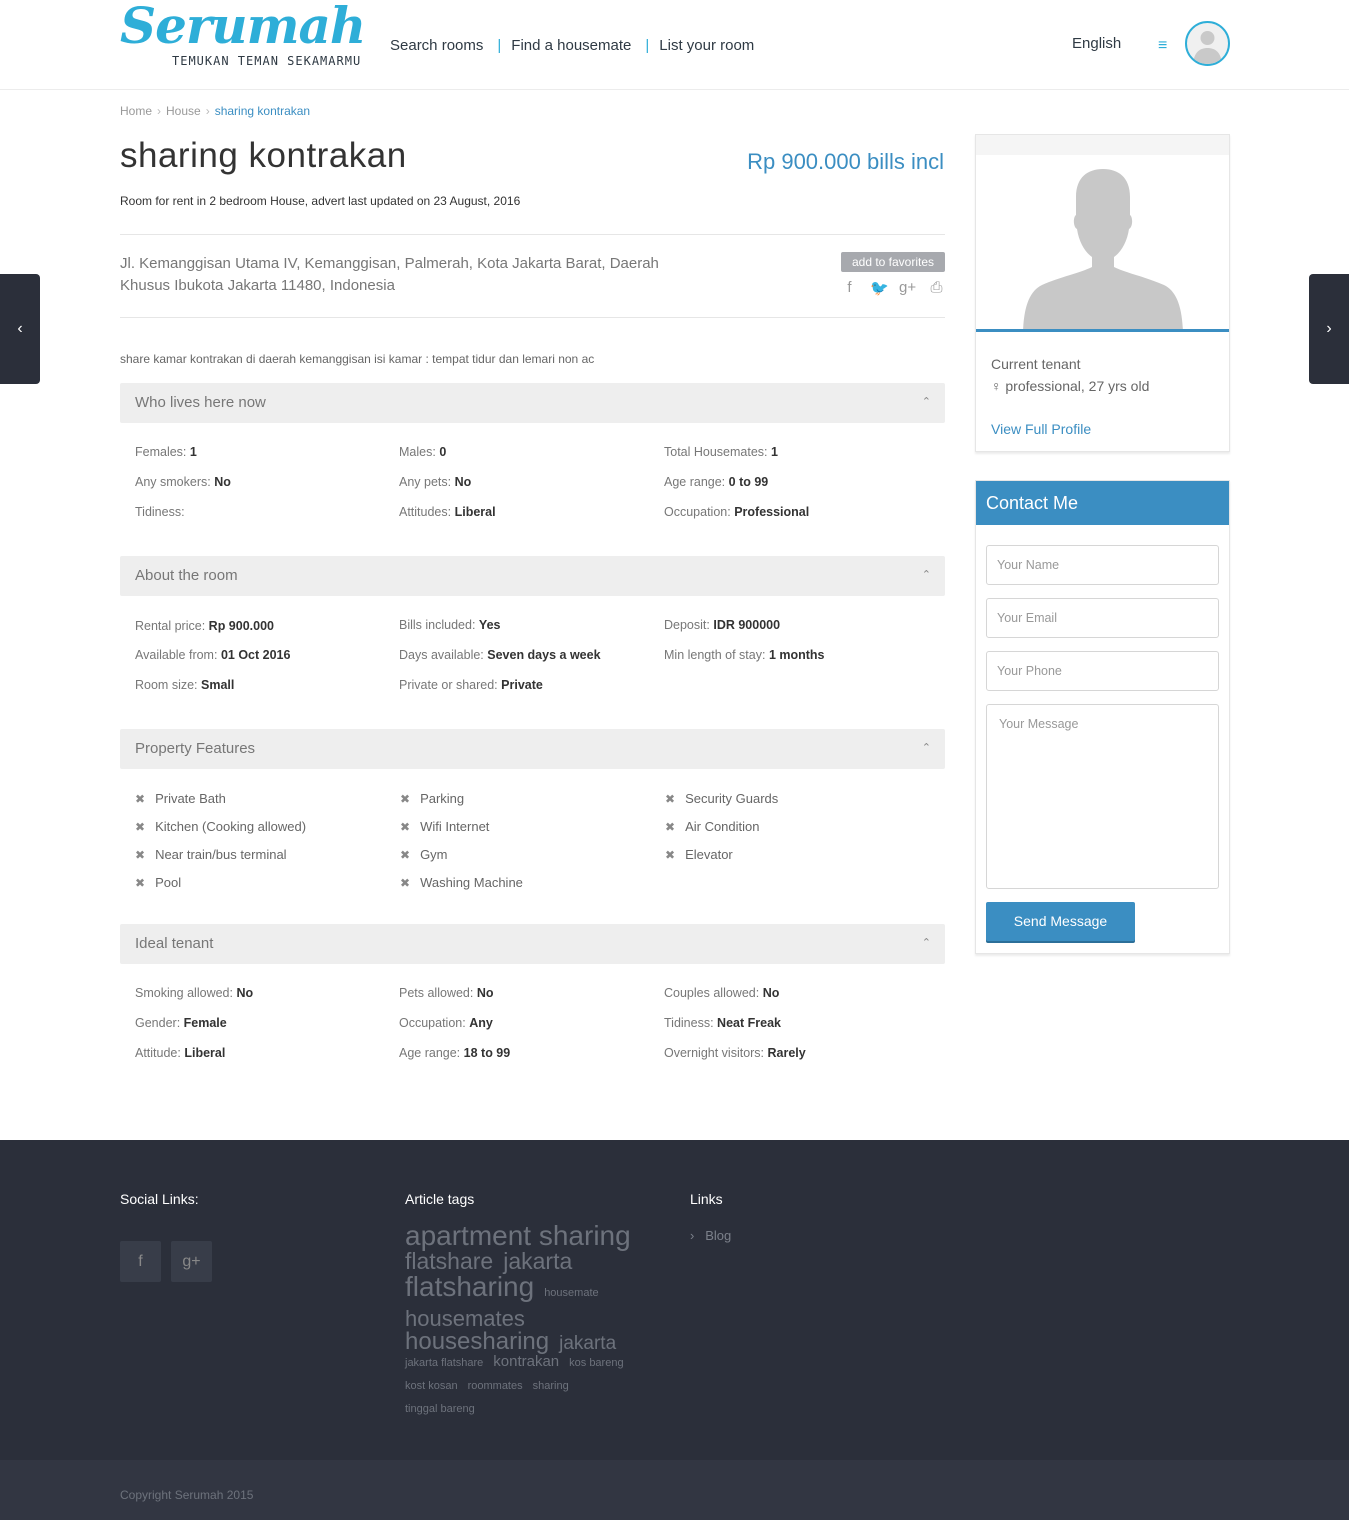 The width and height of the screenshot is (1349, 1520). I want to click on info-attitude: Attitude: Liberal, so click(180, 1053).